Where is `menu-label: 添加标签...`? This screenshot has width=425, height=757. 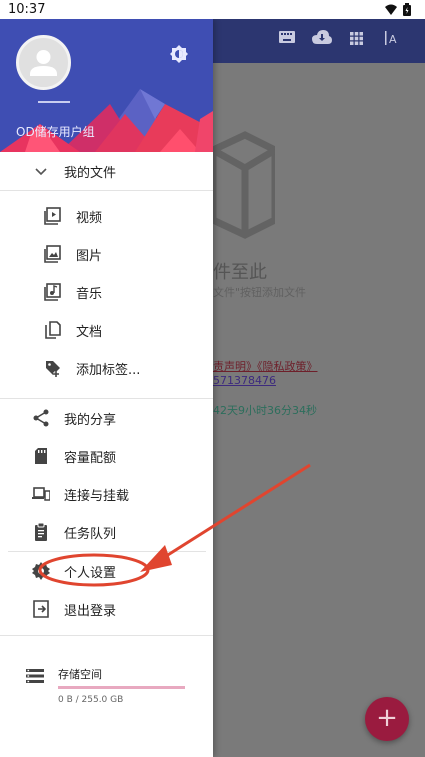 menu-label: 添加标签... is located at coordinates (108, 370).